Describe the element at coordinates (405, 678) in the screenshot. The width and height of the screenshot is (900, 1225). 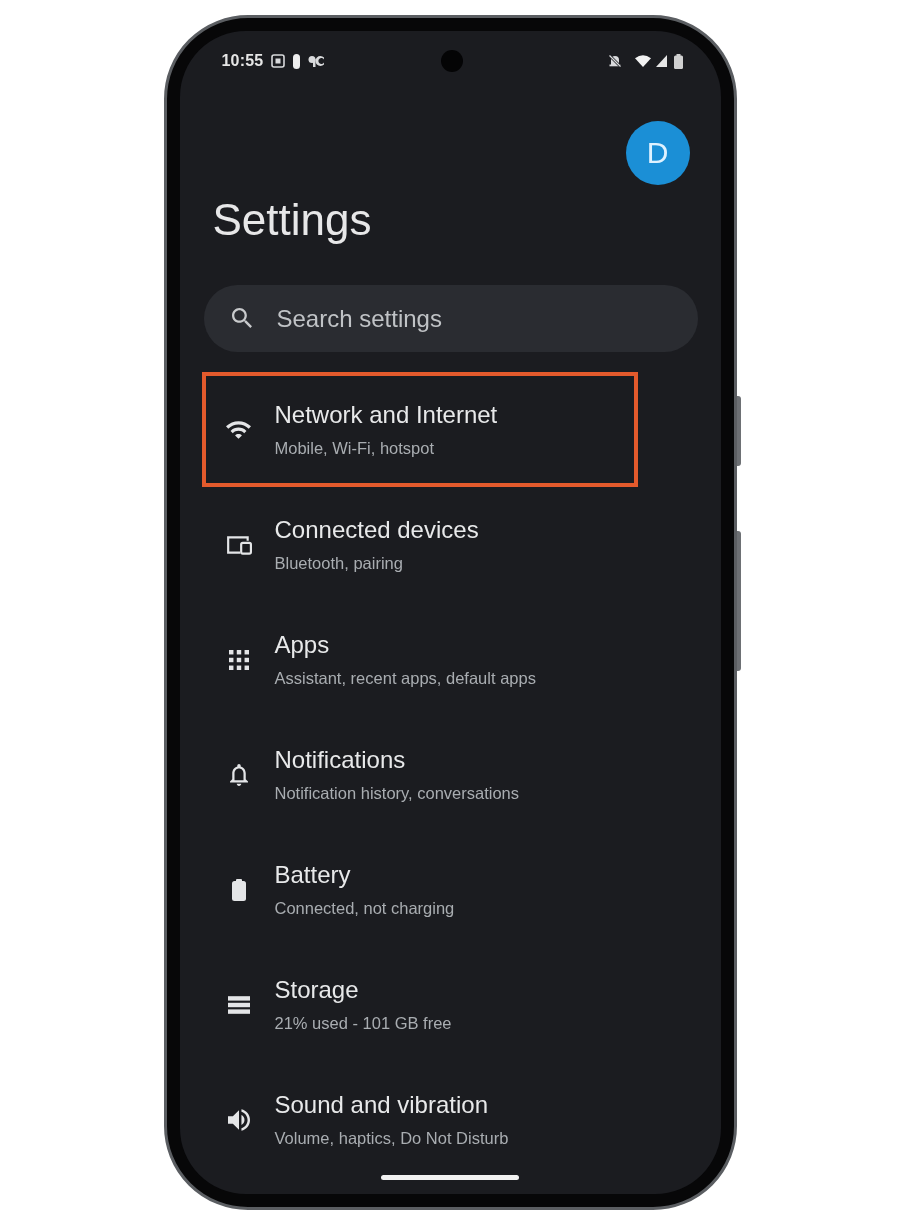
I see `item-subtitle: Assistant, recent apps, default apps` at that location.